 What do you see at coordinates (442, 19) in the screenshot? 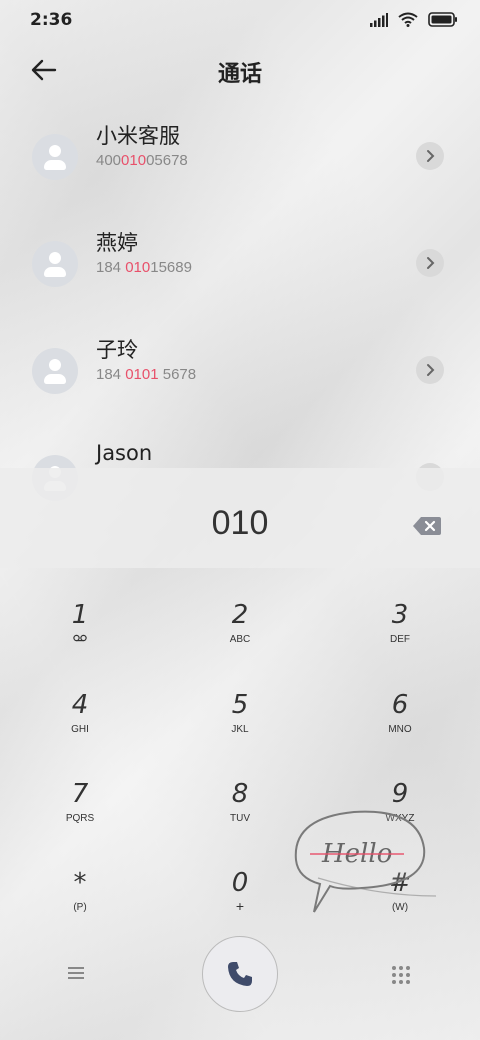
I see `battery-icon` at bounding box center [442, 19].